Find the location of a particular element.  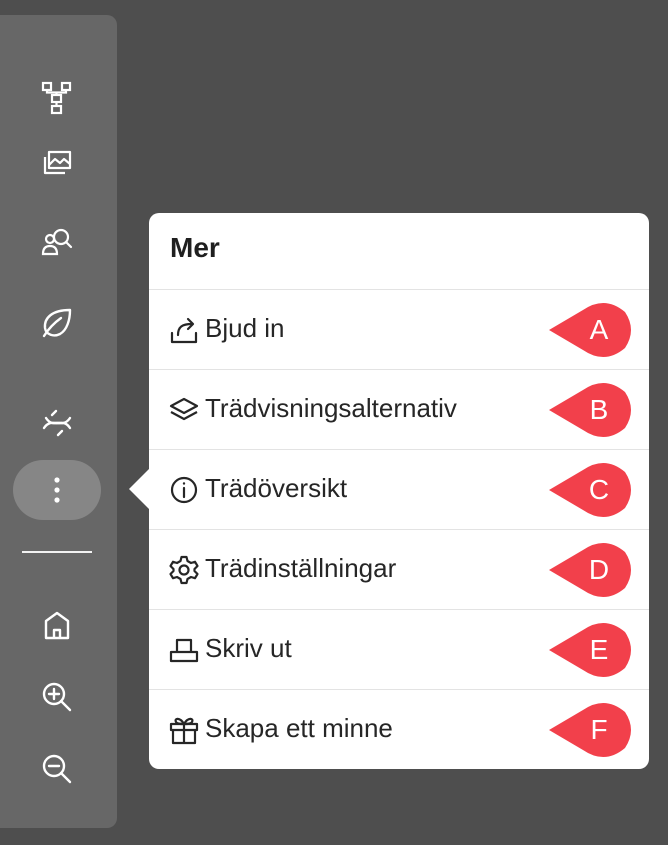

more-button is located at coordinates (57, 490).